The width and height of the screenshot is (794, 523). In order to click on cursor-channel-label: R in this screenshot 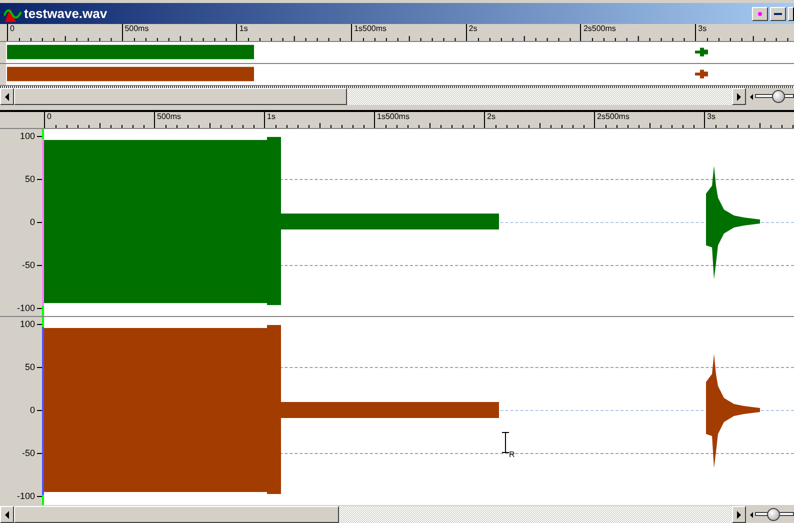, I will do `click(512, 455)`.